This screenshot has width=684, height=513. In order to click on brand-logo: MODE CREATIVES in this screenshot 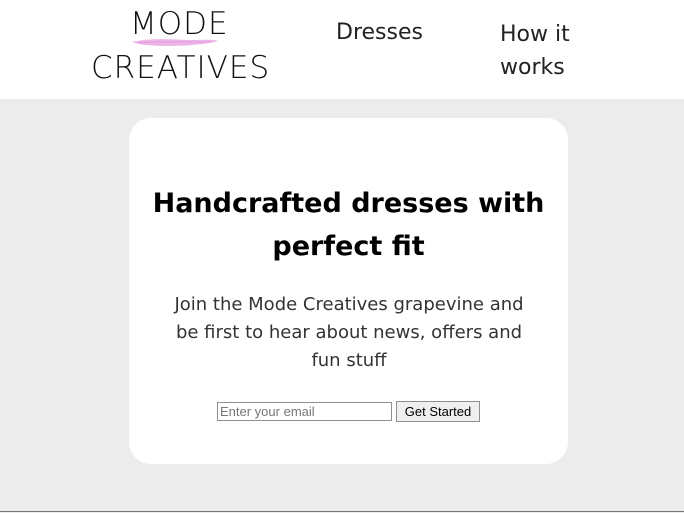, I will do `click(179, 47)`.